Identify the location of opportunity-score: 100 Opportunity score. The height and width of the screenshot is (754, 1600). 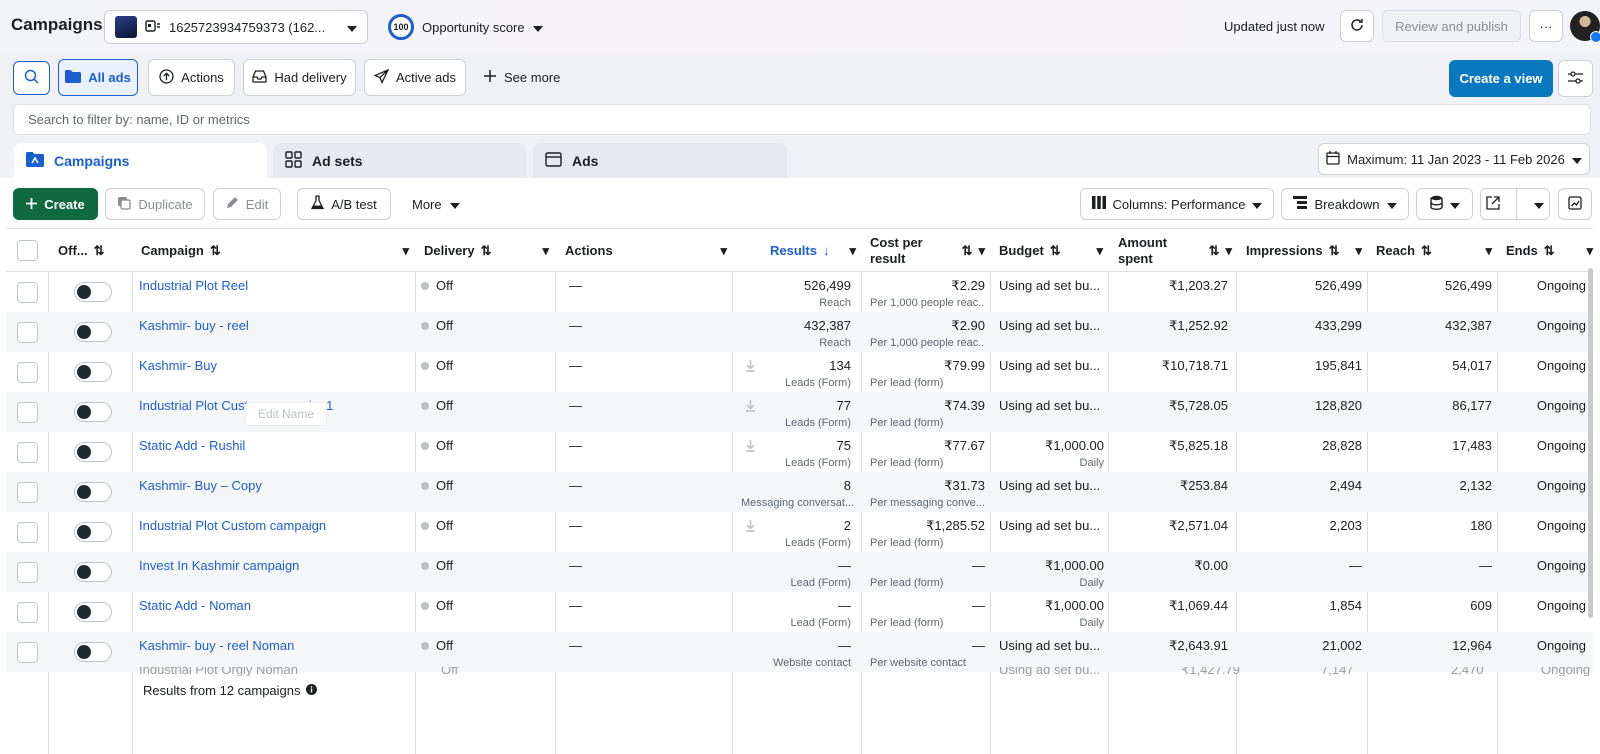
(465, 27).